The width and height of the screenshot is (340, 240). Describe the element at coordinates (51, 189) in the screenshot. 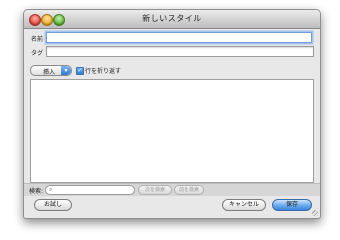

I see `search-icon: ⌕` at that location.